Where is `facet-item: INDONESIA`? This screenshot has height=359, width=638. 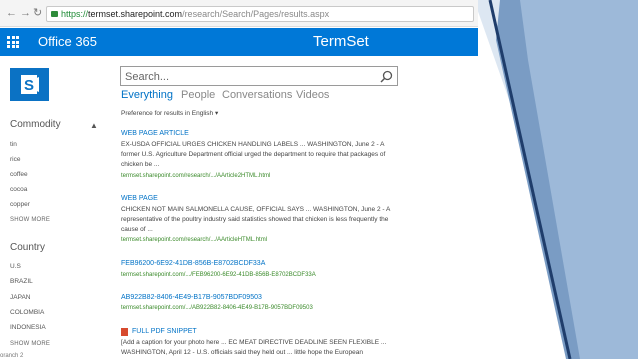 facet-item: INDONESIA is located at coordinates (28, 327).